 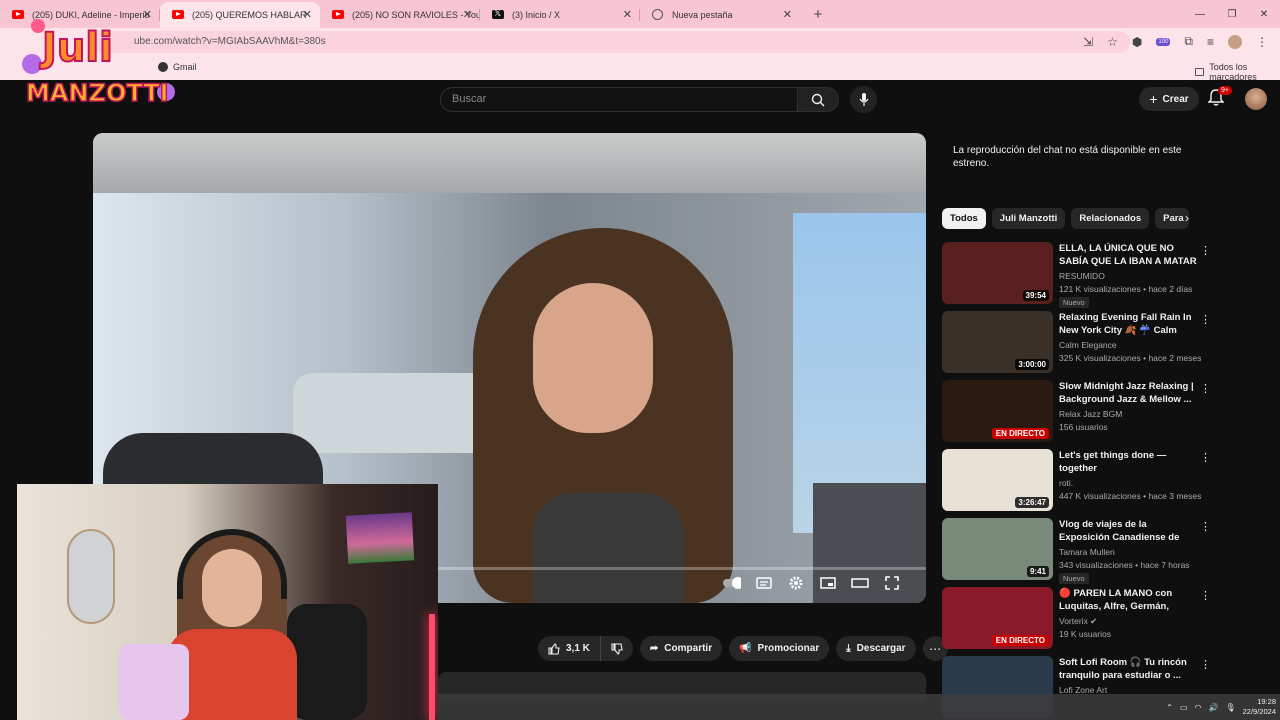 I want to click on menu-icon: ⋮, so click(x=1262, y=42).